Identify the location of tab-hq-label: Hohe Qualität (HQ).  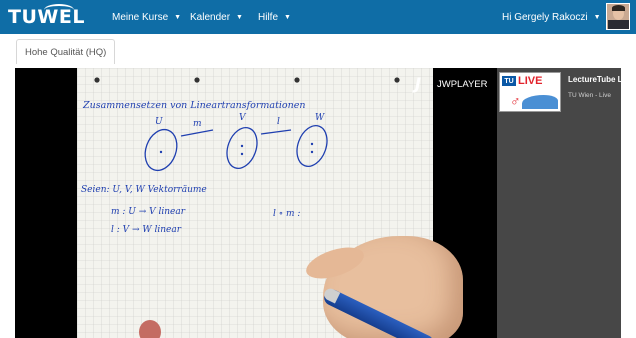
(66, 52).